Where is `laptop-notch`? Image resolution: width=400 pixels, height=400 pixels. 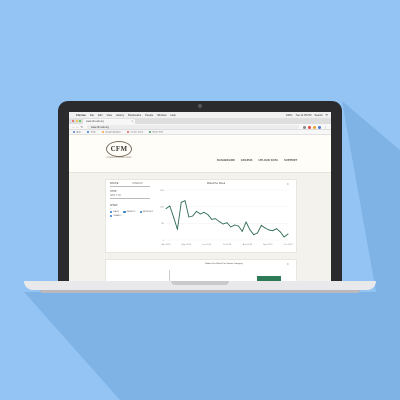
laptop-notch is located at coordinates (200, 283).